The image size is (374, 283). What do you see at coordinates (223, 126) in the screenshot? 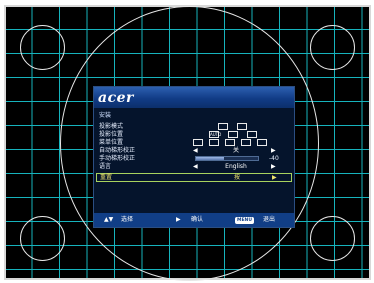
I see `front-projection-icon` at bounding box center [223, 126].